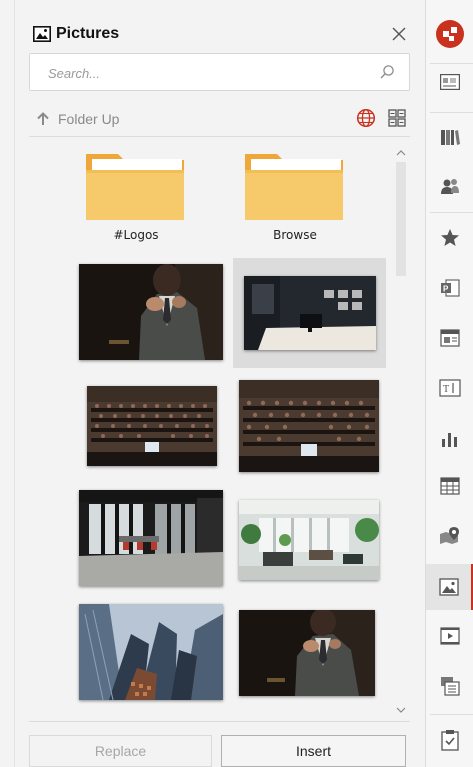 This screenshot has height=767, width=473. Describe the element at coordinates (295, 235) in the screenshot. I see `folder-label: Browse` at that location.